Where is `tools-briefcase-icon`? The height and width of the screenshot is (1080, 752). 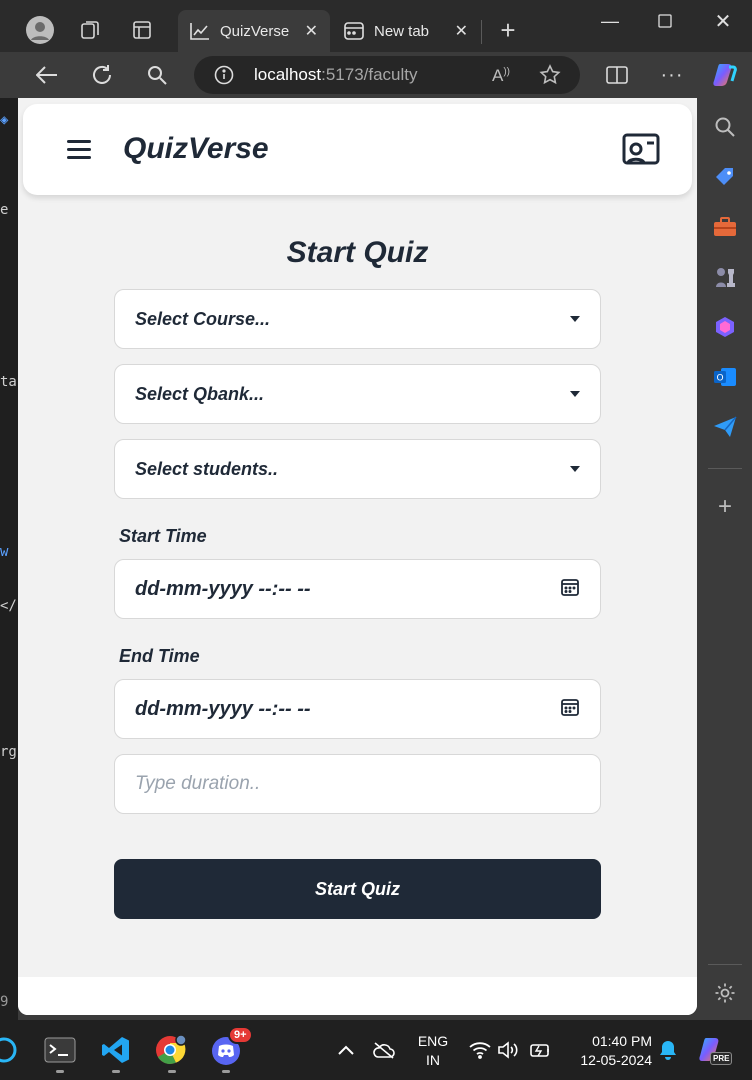 tools-briefcase-icon is located at coordinates (725, 227).